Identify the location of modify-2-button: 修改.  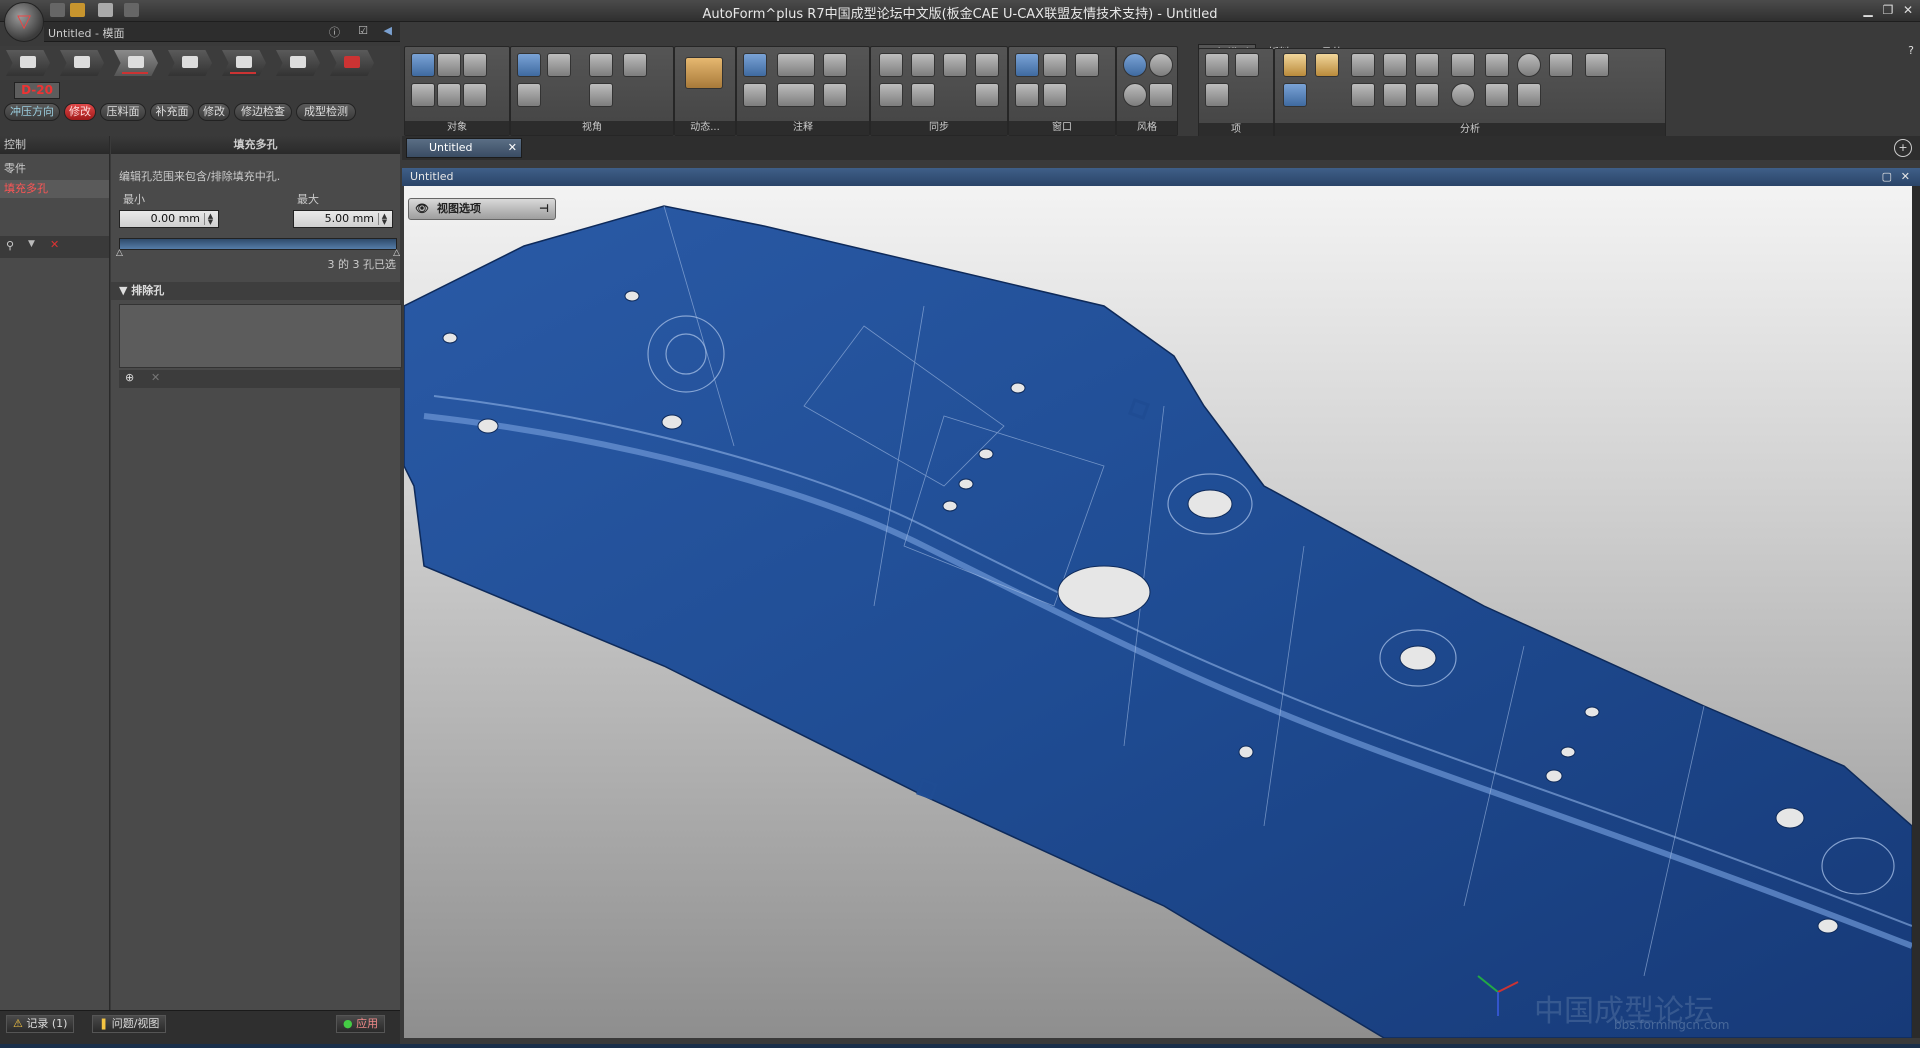
(214, 112).